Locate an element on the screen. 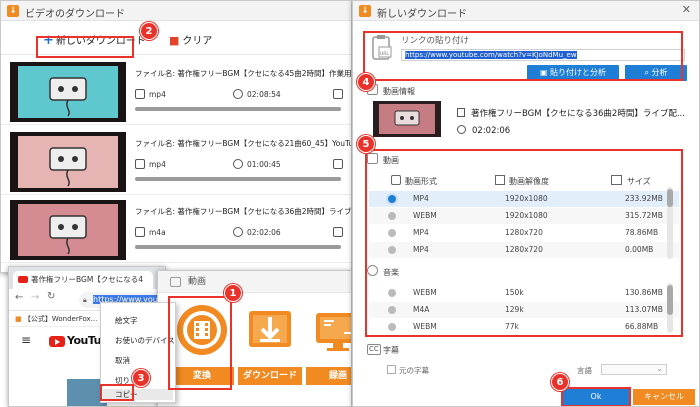 The image size is (700, 407). download-duration: 02:02:06 is located at coordinates (257, 232).